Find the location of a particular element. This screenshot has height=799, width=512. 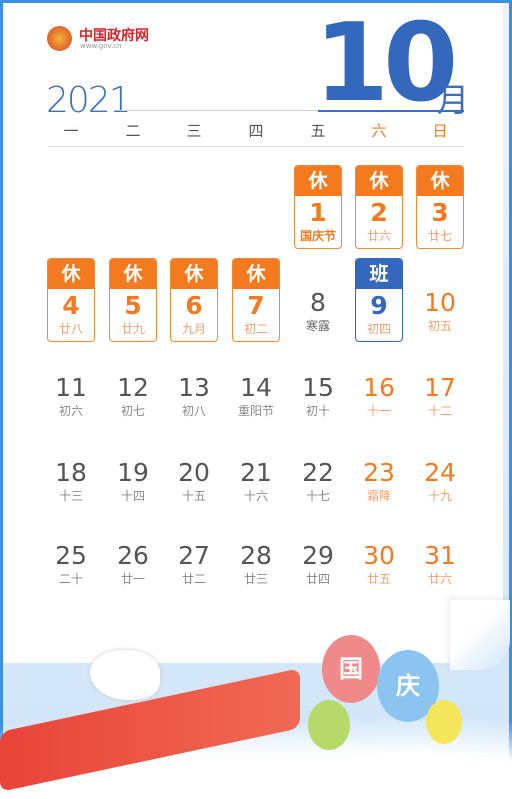

day-cell: 13 初八 is located at coordinates (194, 387).